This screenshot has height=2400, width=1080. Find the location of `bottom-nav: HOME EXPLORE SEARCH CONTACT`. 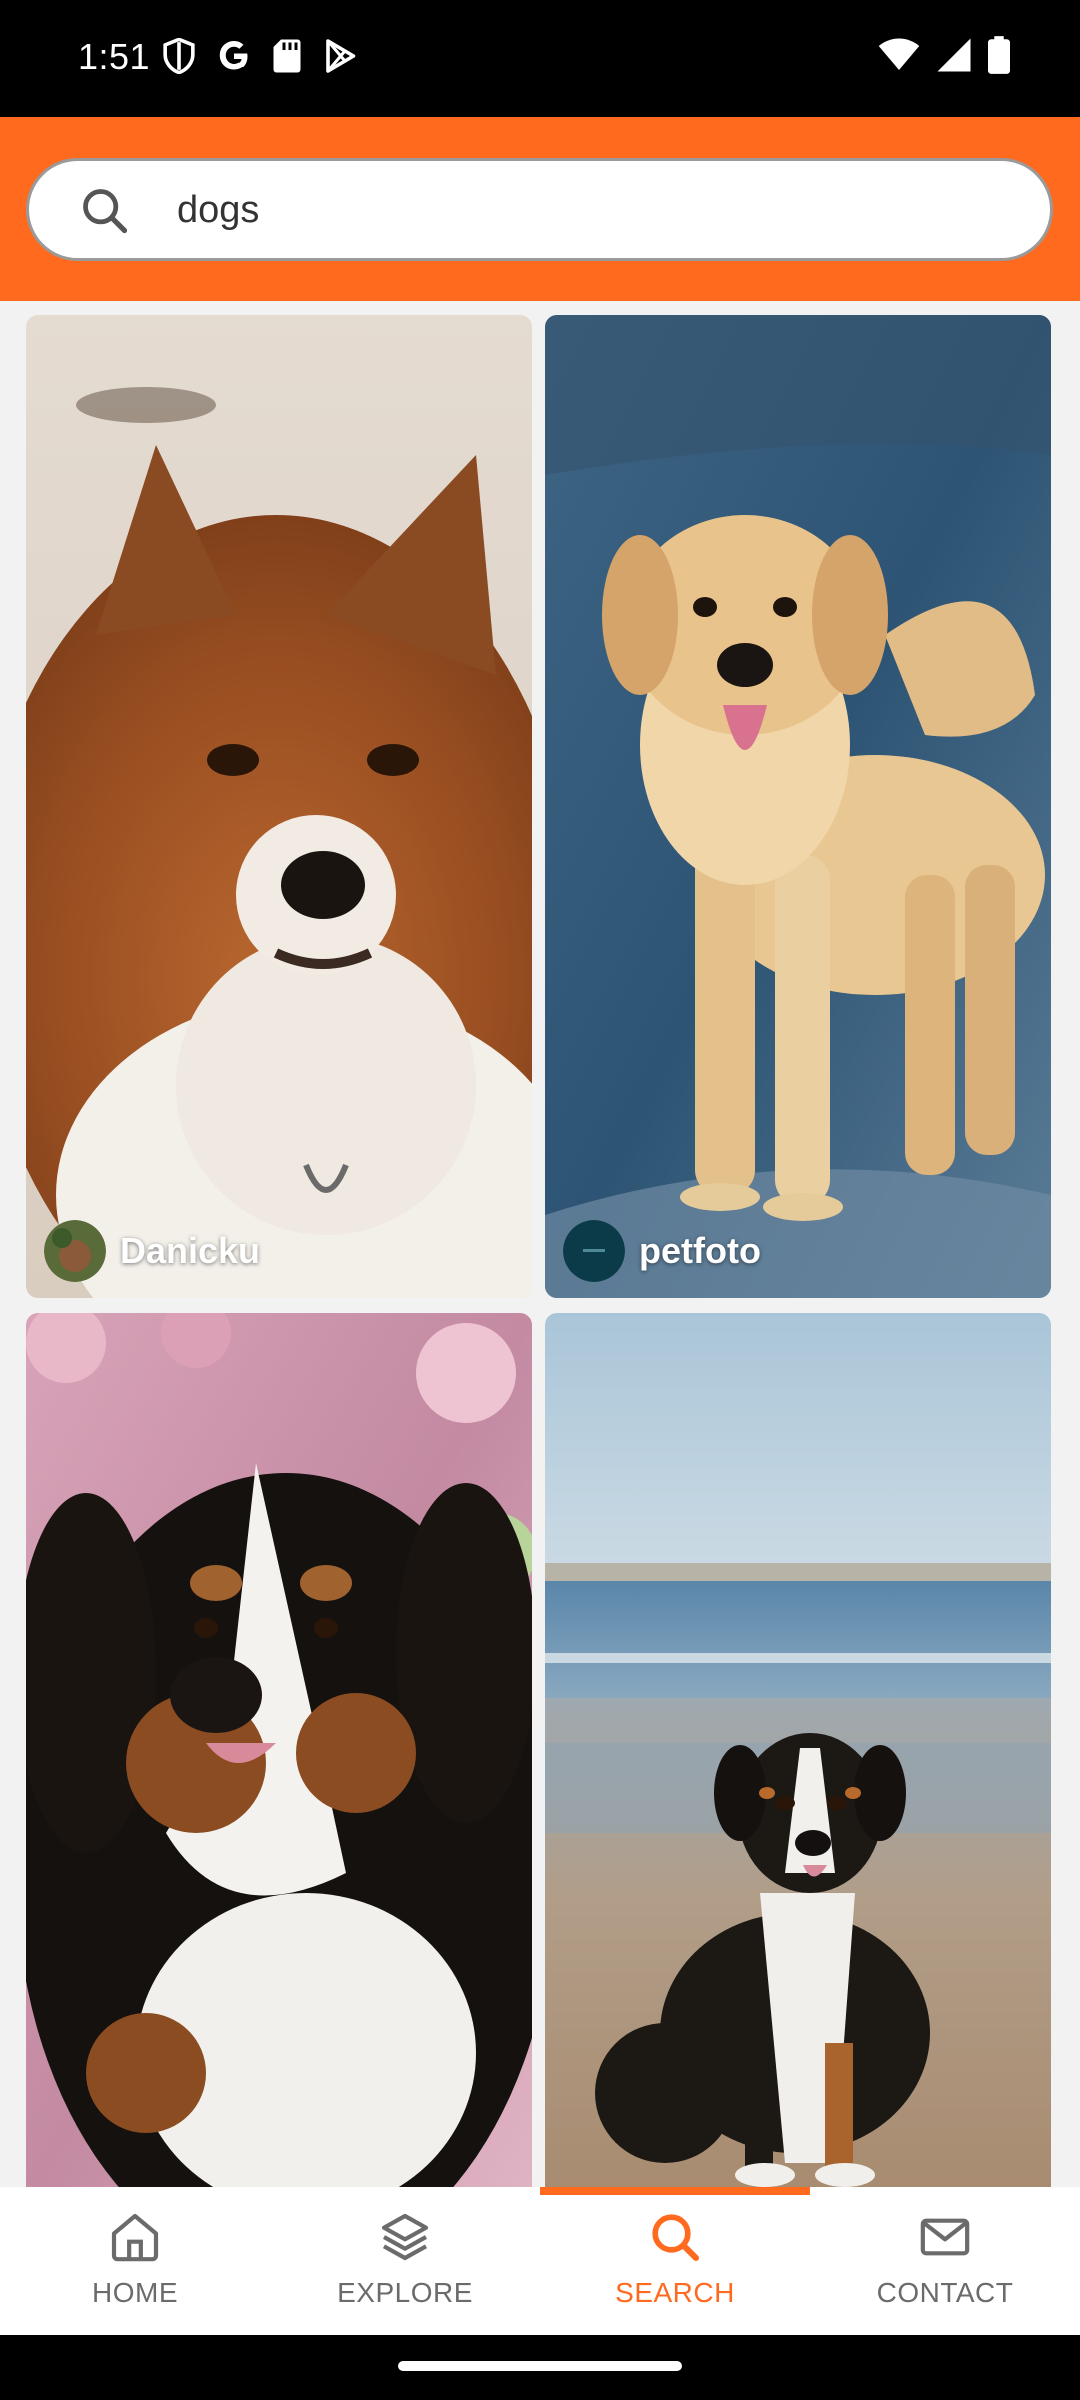

bottom-nav: HOME EXPLORE SEARCH CONTACT is located at coordinates (540, 2261).